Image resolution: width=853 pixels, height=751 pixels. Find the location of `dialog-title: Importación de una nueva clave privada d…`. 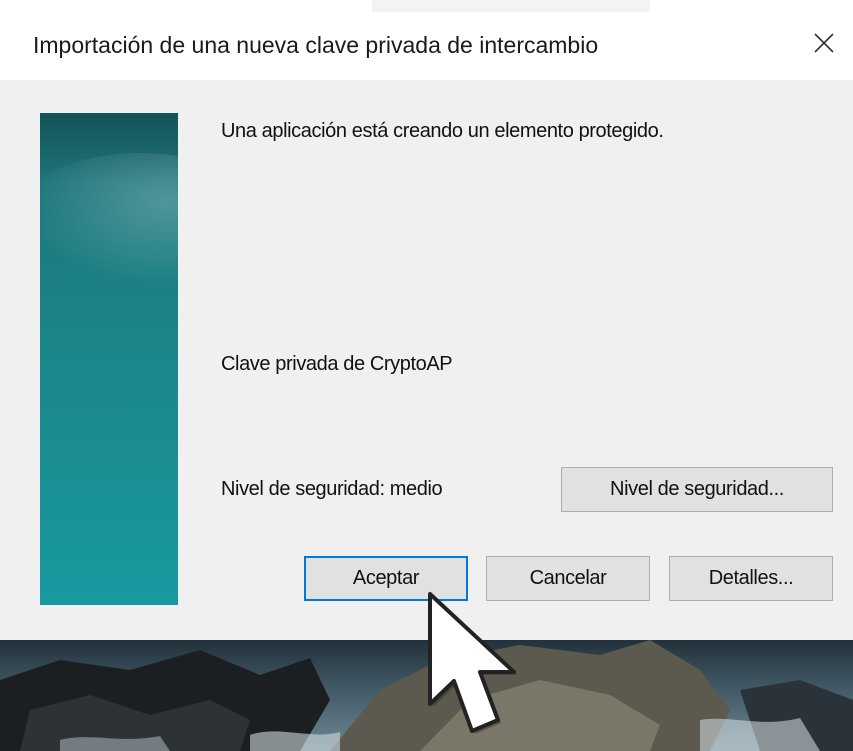

dialog-title: Importación de una nueva clave privada d… is located at coordinates (316, 45).